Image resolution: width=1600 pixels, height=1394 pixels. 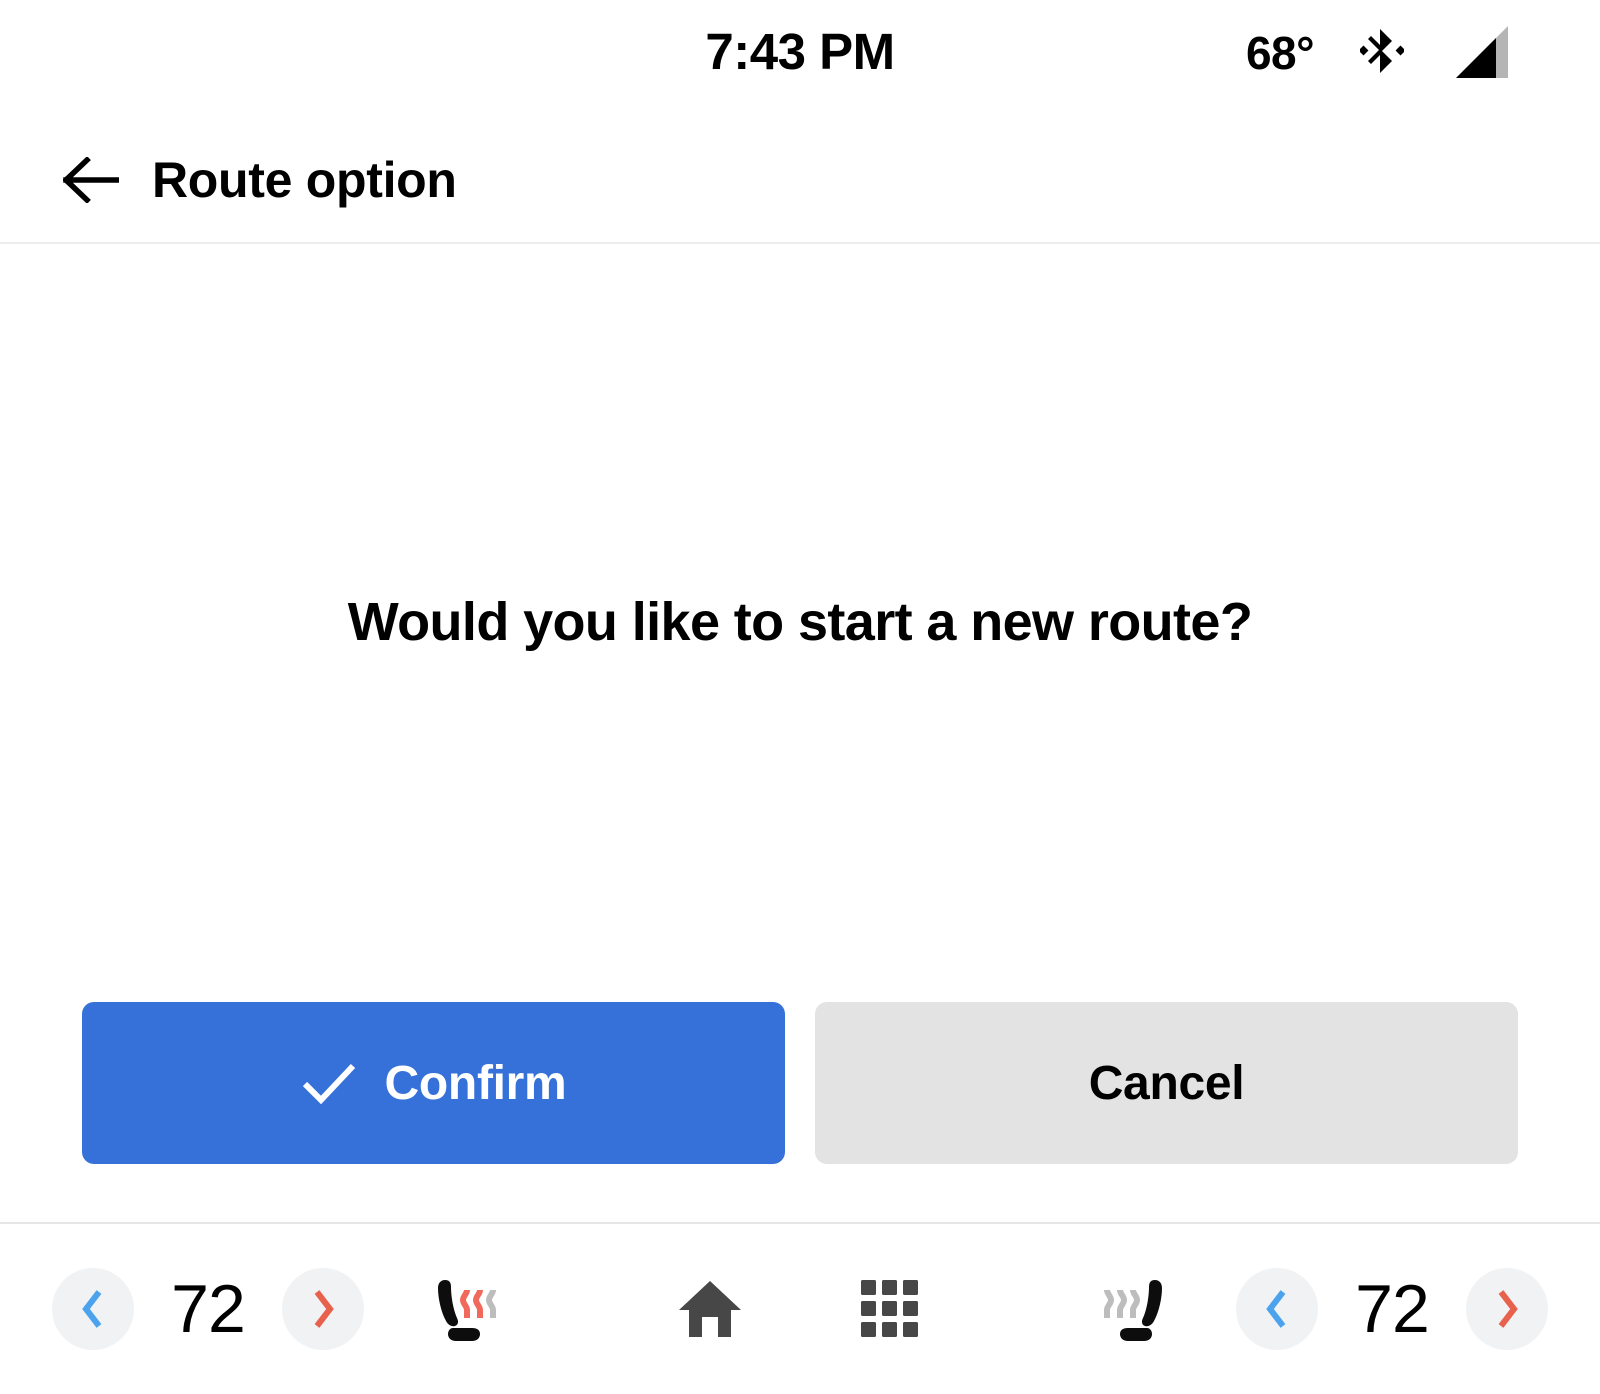 What do you see at coordinates (800, 181) in the screenshot?
I see `app-bar: Route option` at bounding box center [800, 181].